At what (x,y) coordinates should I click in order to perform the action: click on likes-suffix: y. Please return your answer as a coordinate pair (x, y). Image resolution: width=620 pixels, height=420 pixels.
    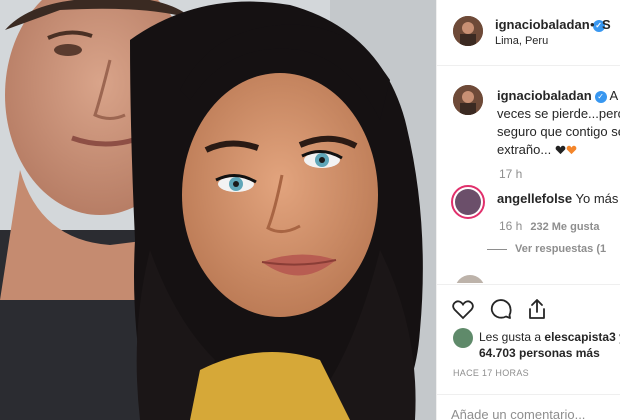
    Looking at the image, I should click on (618, 337).